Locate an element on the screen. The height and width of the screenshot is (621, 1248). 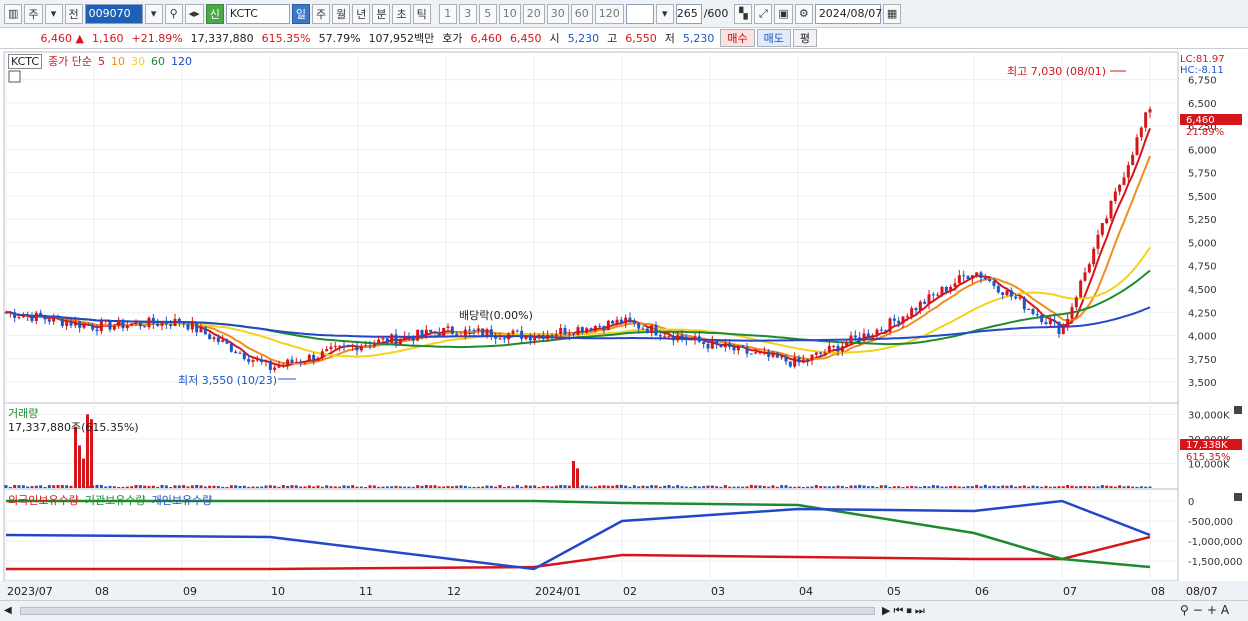
tick-button-5: 5 is located at coordinates (487, 13).